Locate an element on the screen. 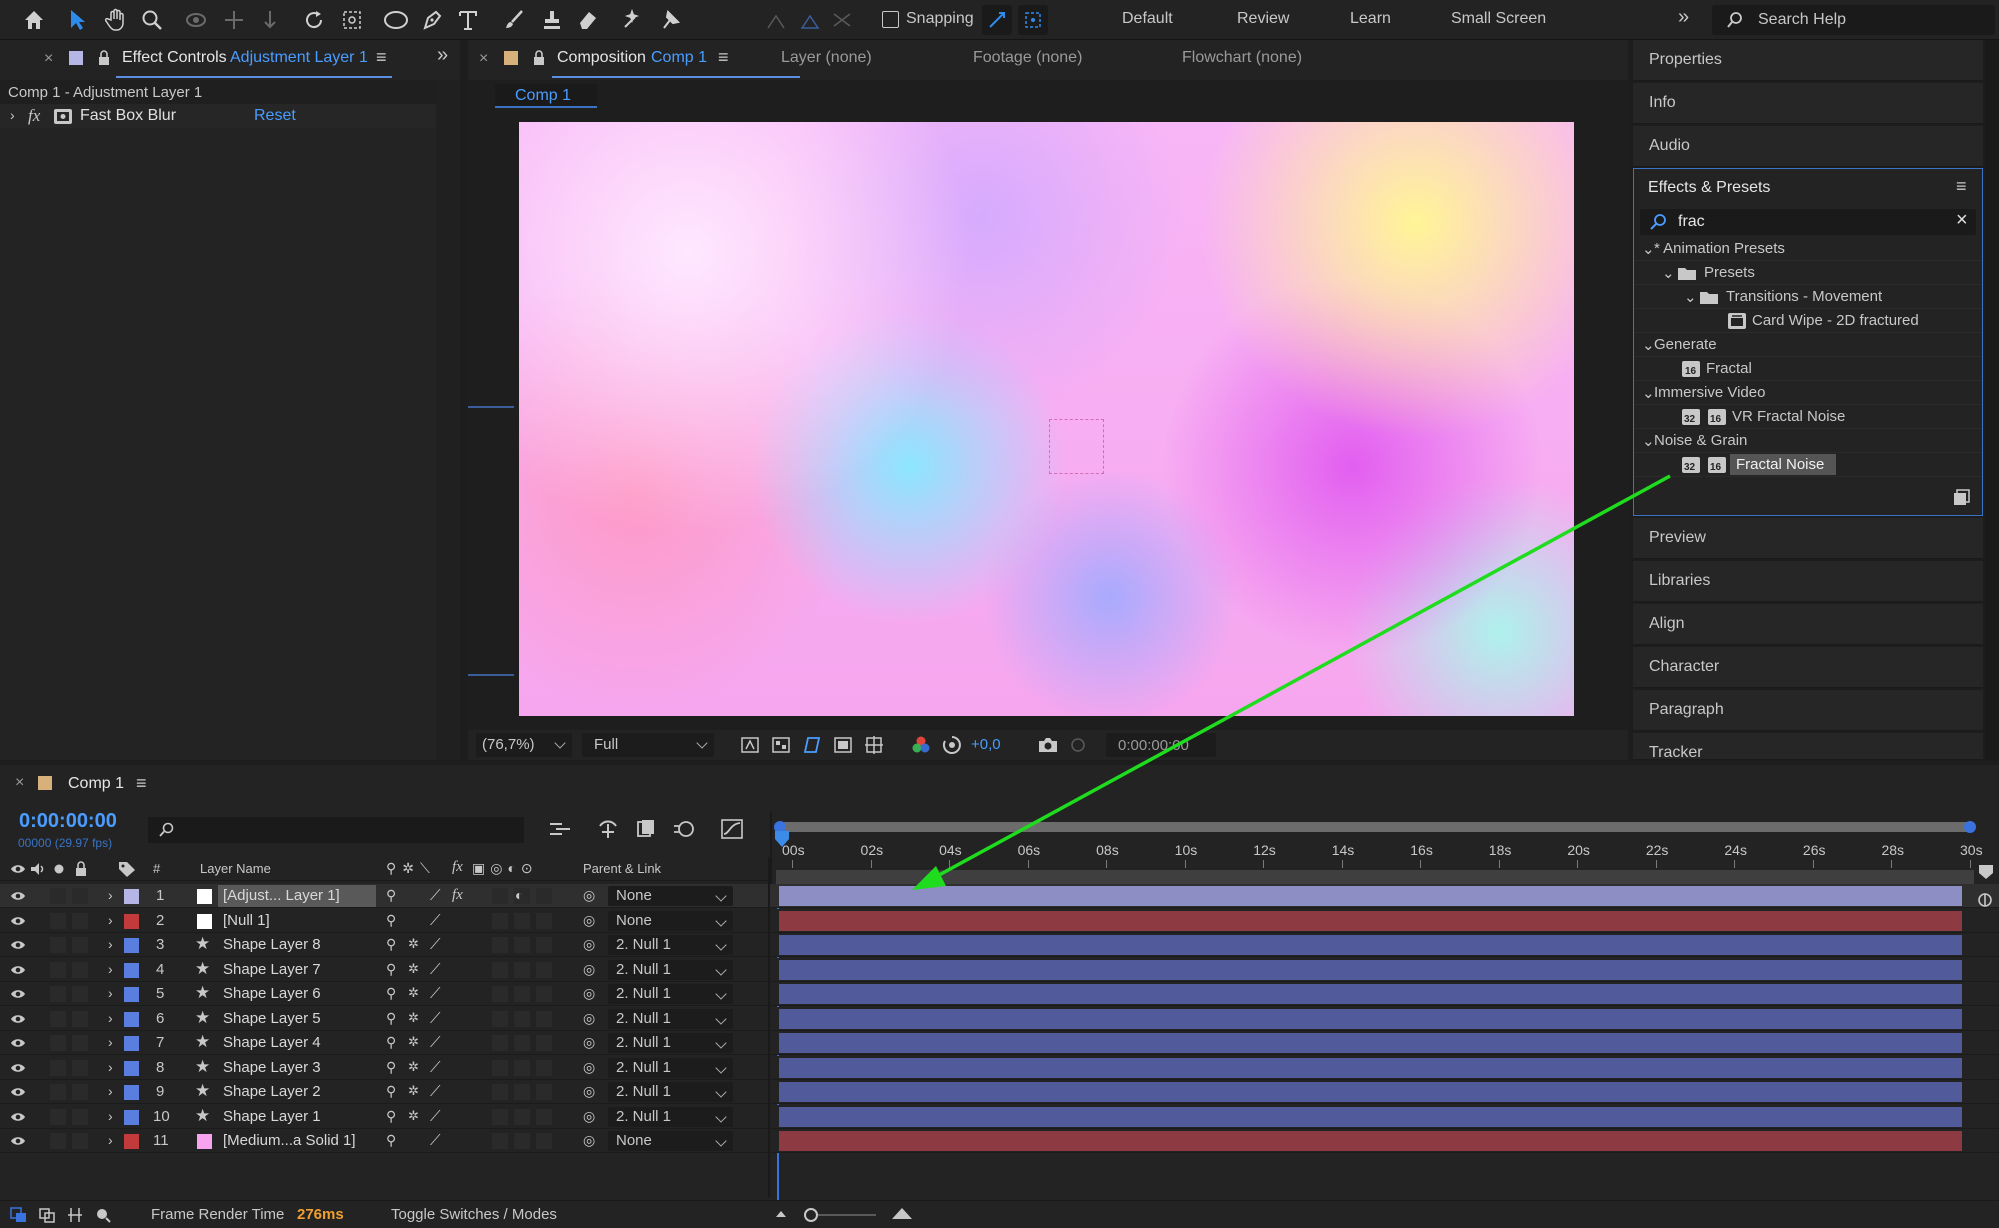 The width and height of the screenshot is (1999, 1228). lock-icon is located at coordinates (81, 869).